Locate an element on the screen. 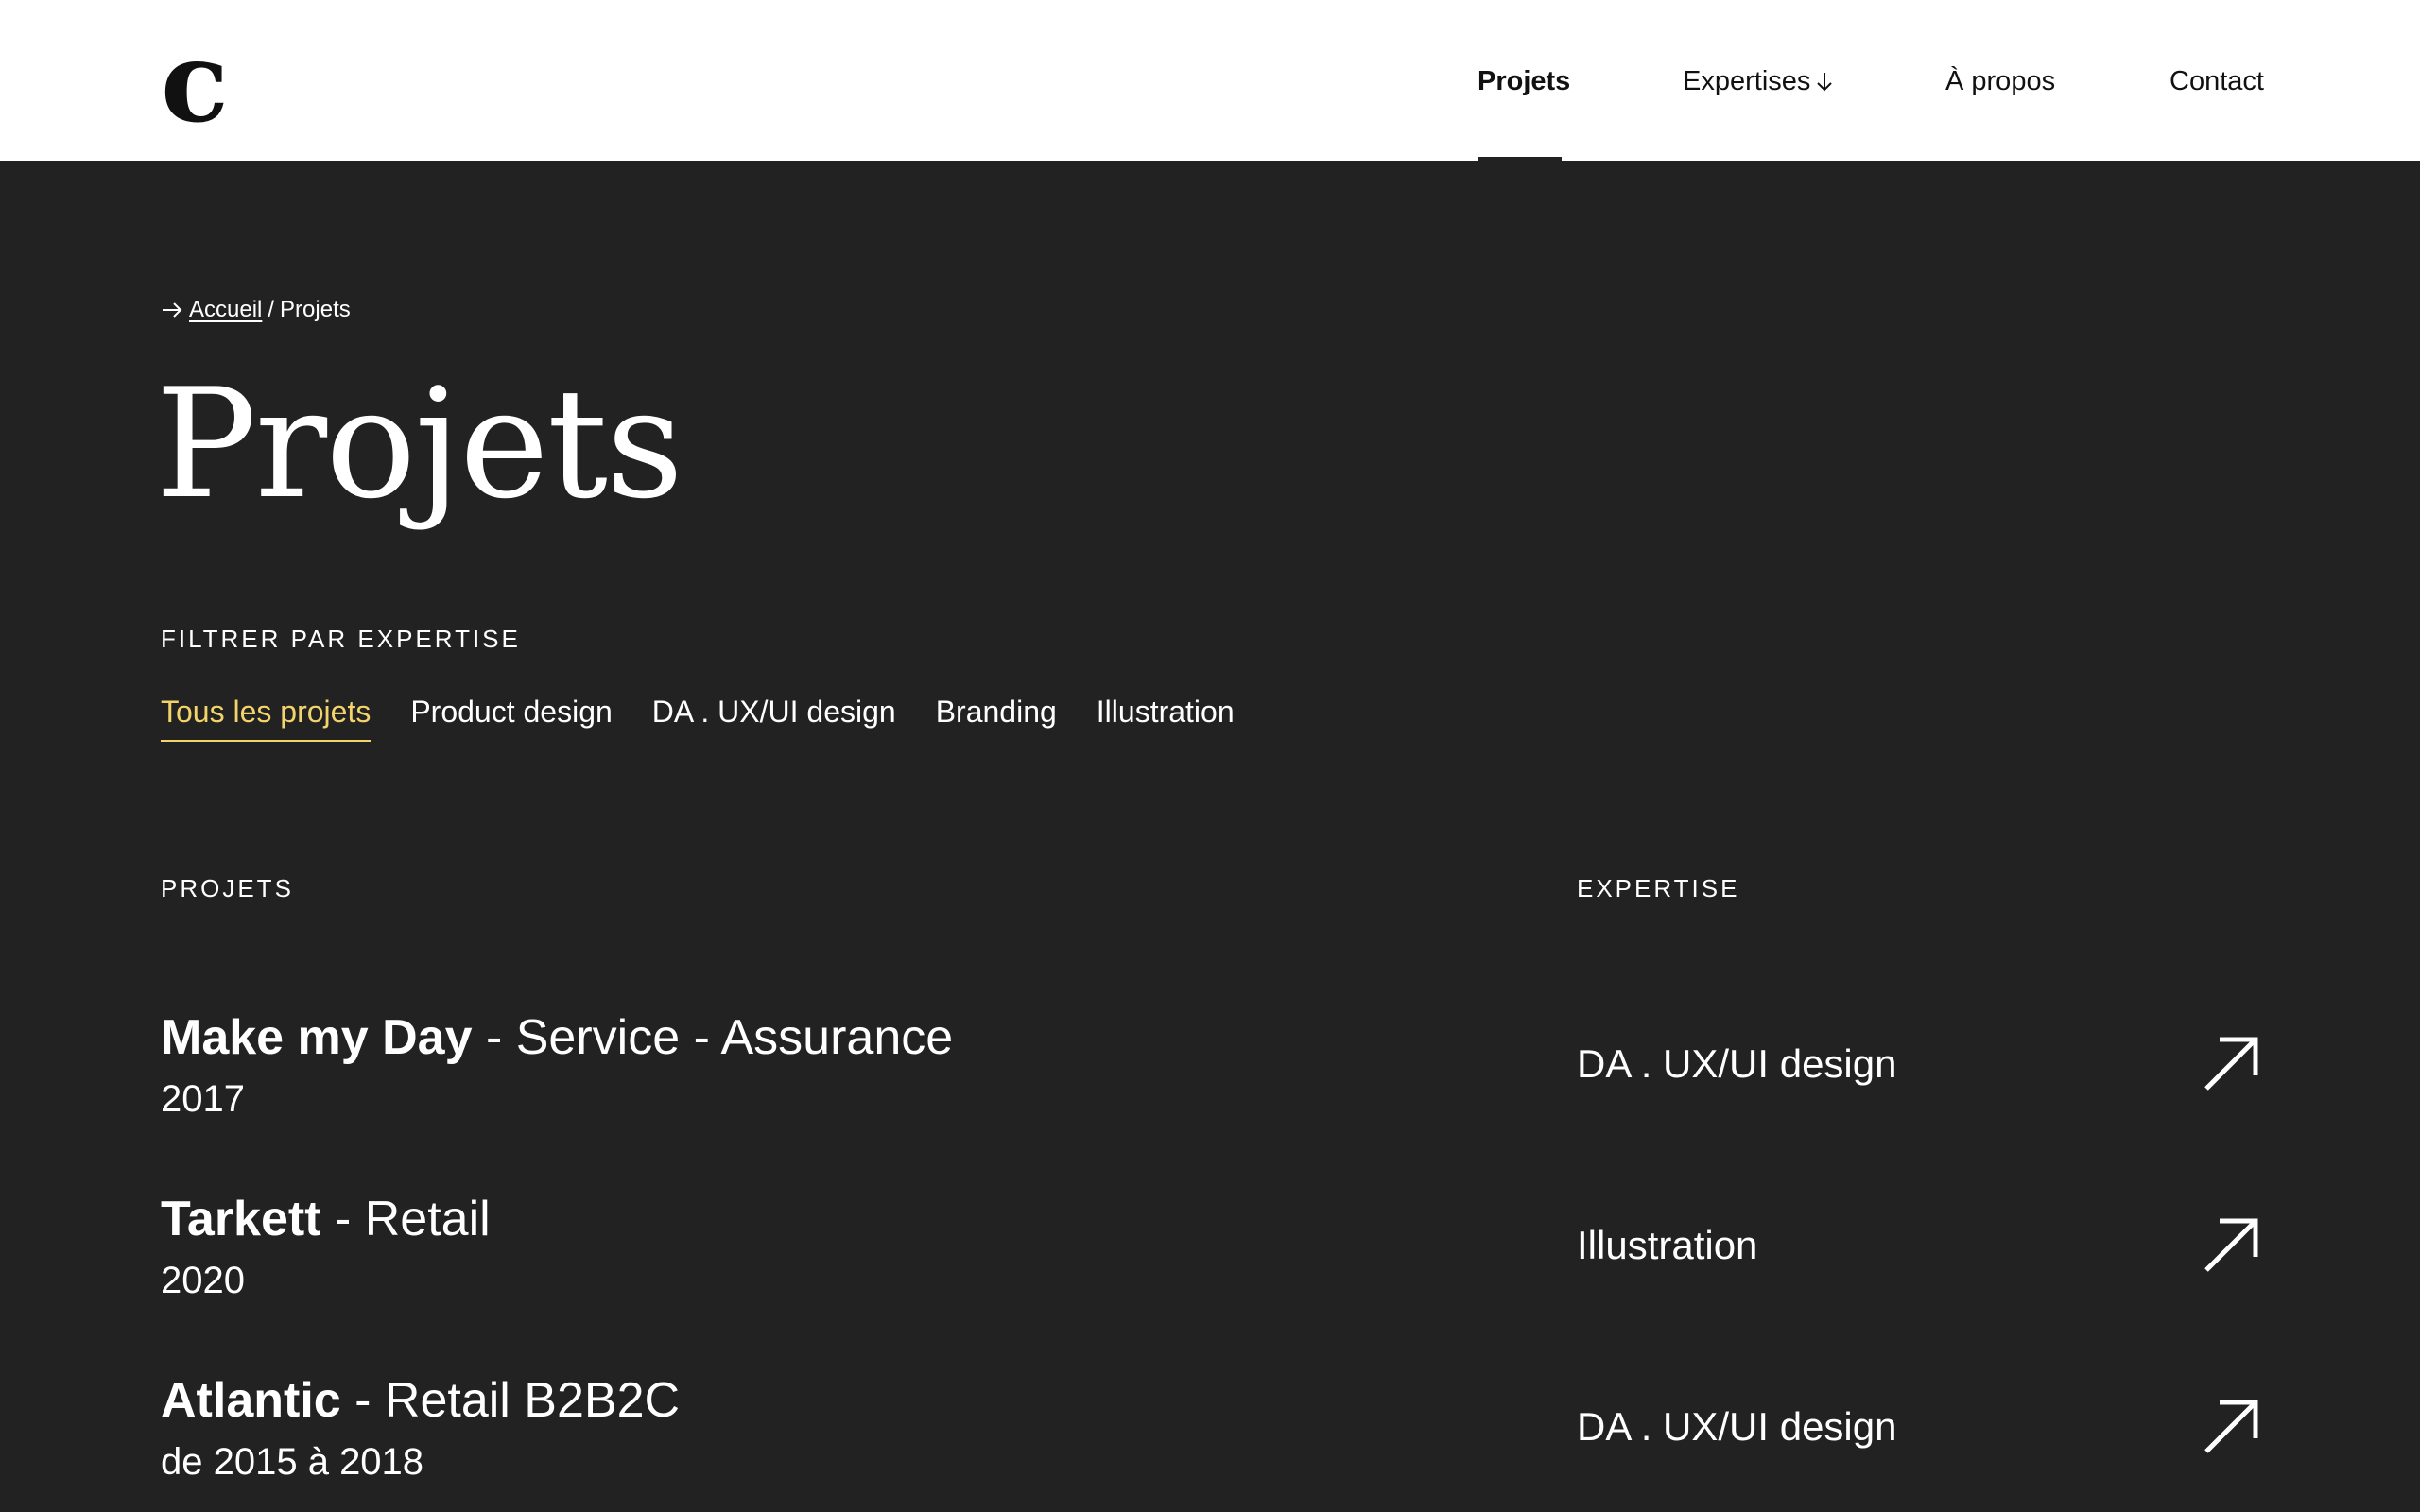 This screenshot has height=1512, width=2420. filter-tab-all: Tous les projets is located at coordinates (266, 717).